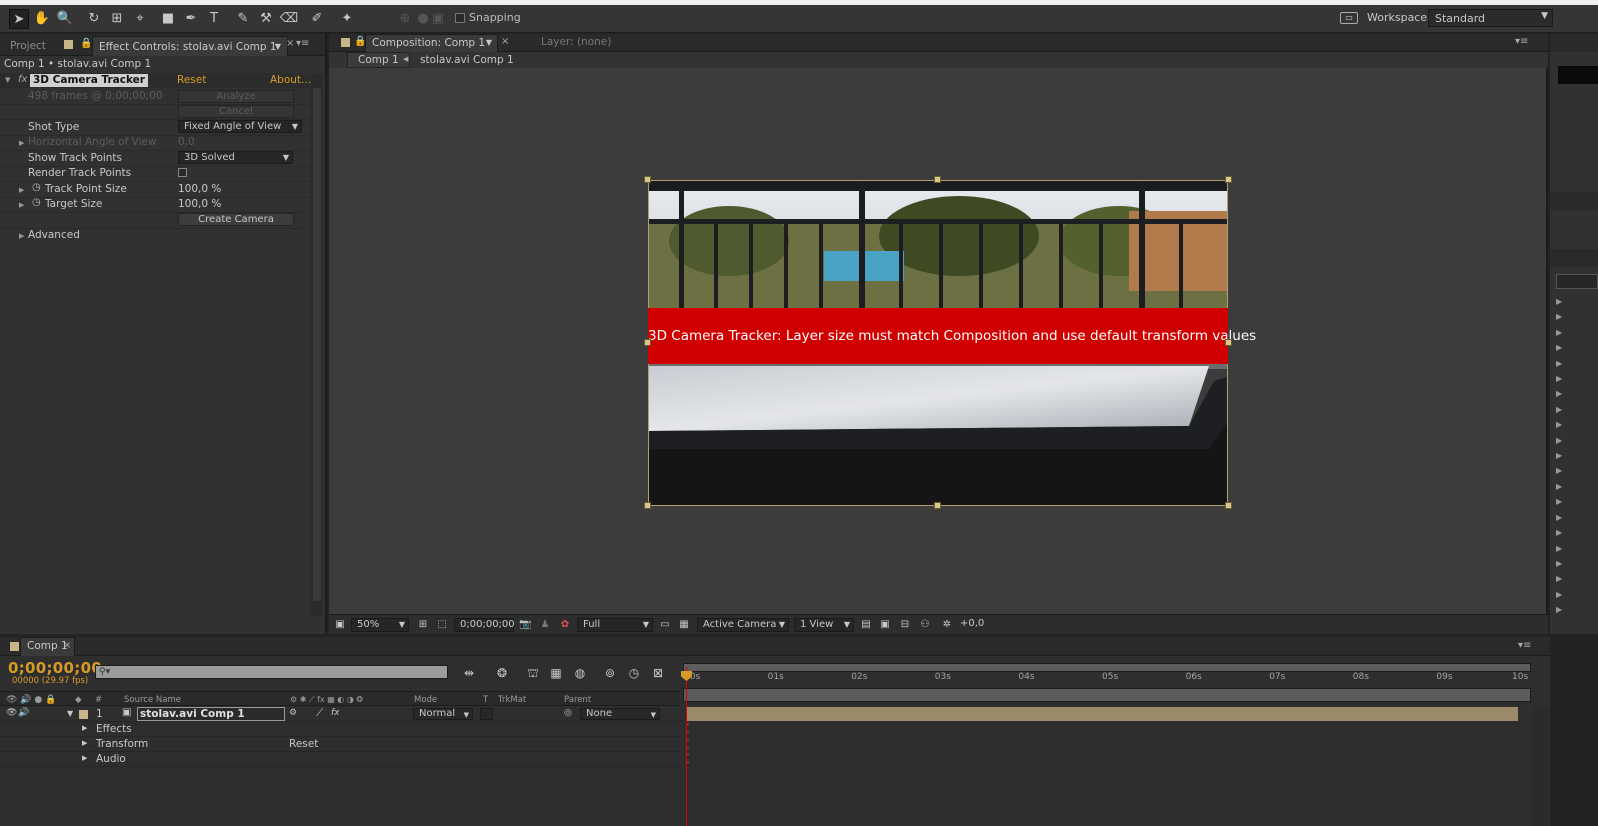  I want to click on shy-switch-icon: ⚙, so click(293, 713).